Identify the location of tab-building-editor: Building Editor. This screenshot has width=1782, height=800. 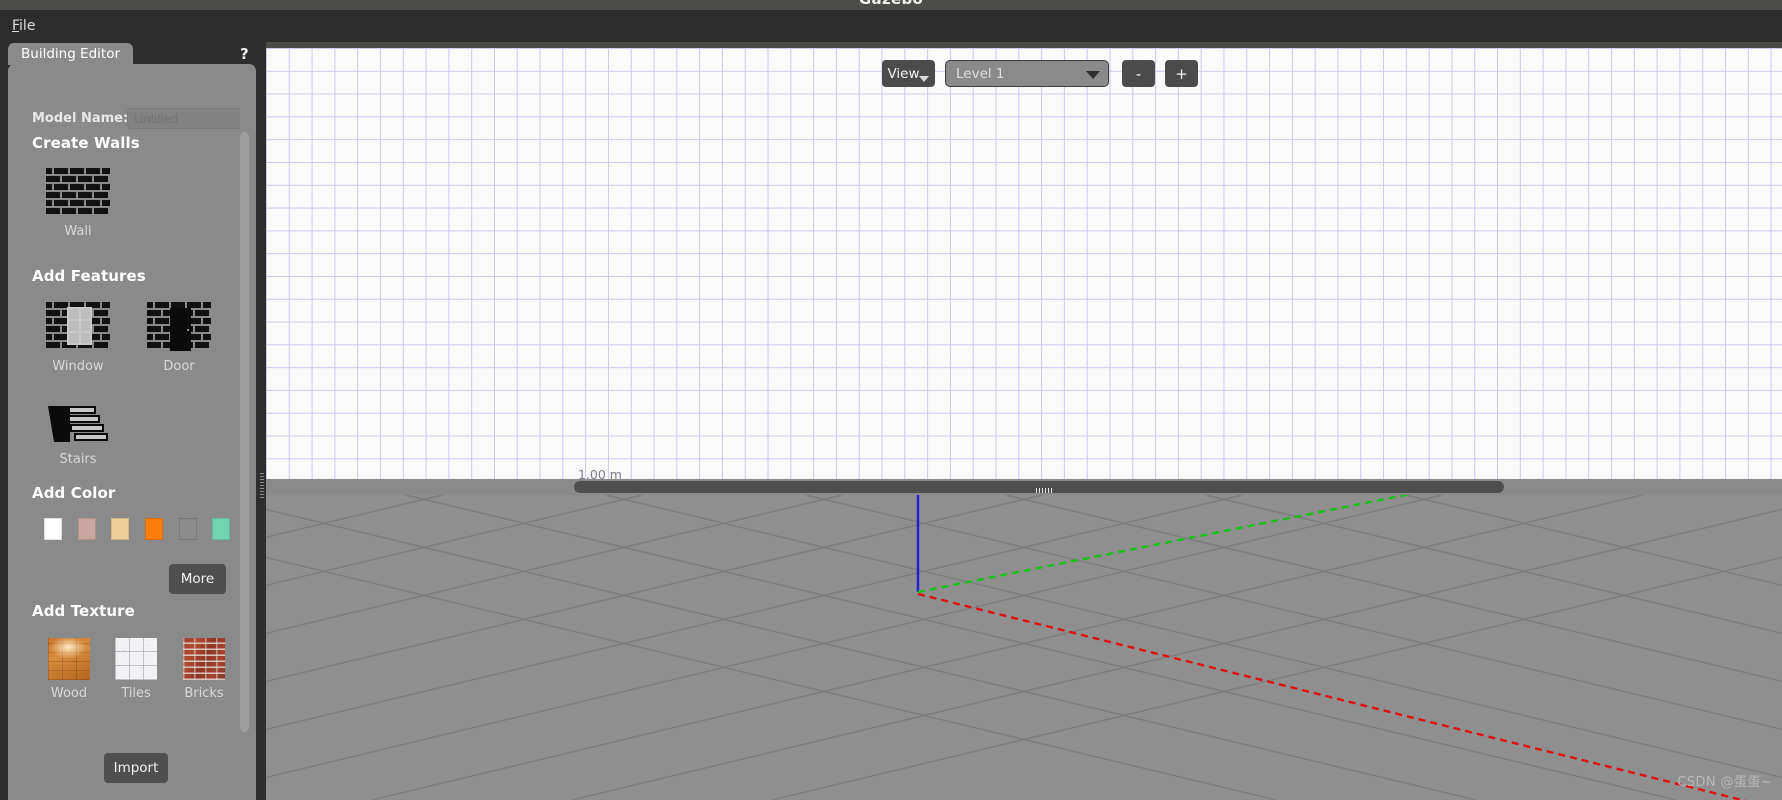
(71, 54).